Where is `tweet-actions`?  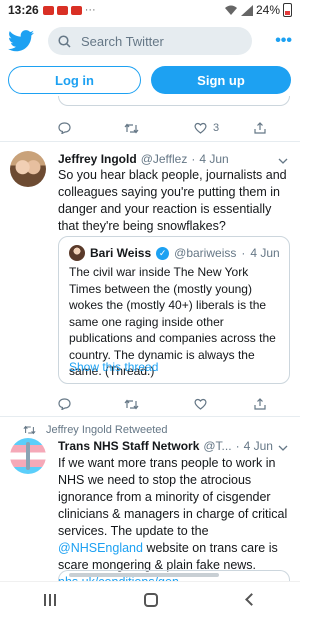
tweet-actions is located at coordinates (173, 404).